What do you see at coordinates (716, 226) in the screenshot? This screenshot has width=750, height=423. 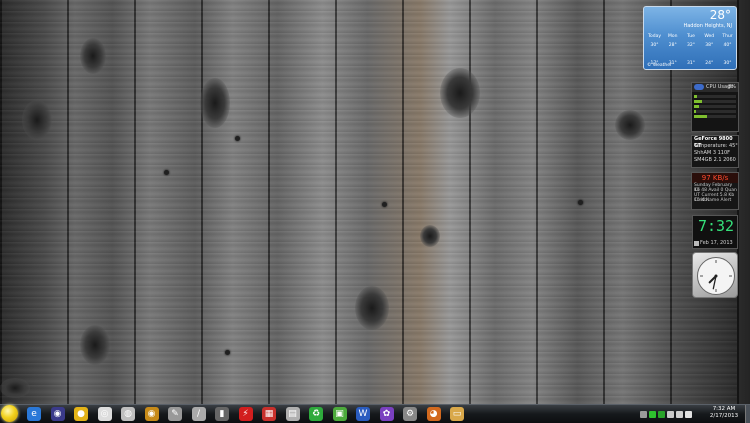 I see `digital-clock-time: 7:32` at bounding box center [716, 226].